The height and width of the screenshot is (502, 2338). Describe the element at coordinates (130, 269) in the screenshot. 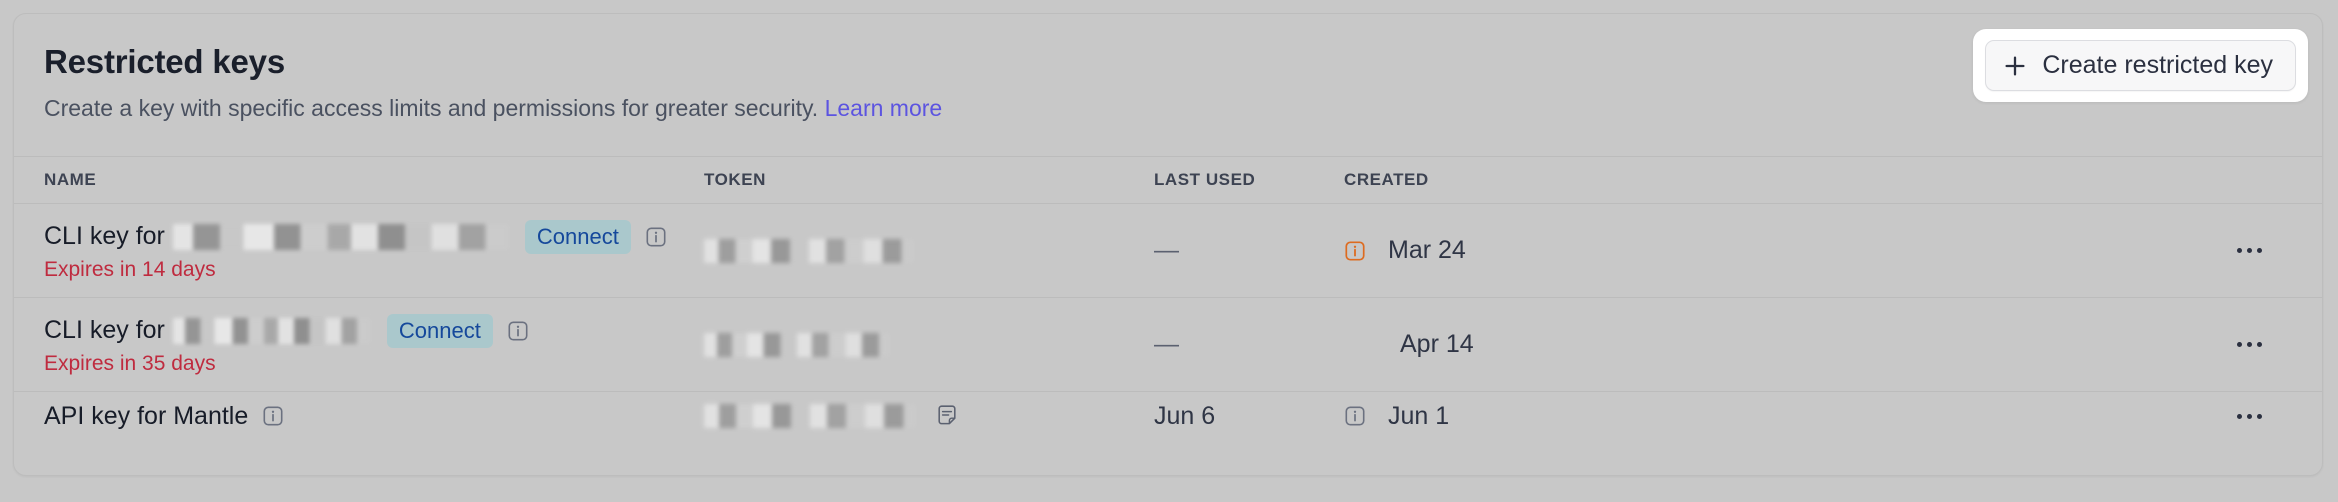

I see `key-expiry-warning: Expires in 14 days` at that location.